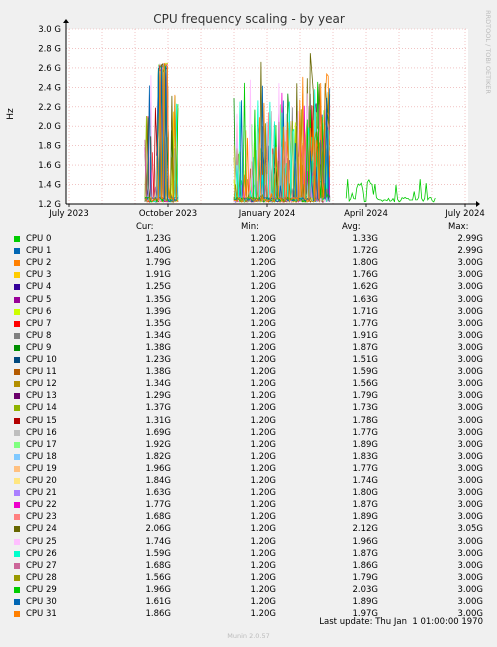 The width and height of the screenshot is (497, 647). What do you see at coordinates (248, 603) in the screenshot?
I see `legend-row: CPU 30 1.61G 1.20G 1.89G 3.00G` at bounding box center [248, 603].